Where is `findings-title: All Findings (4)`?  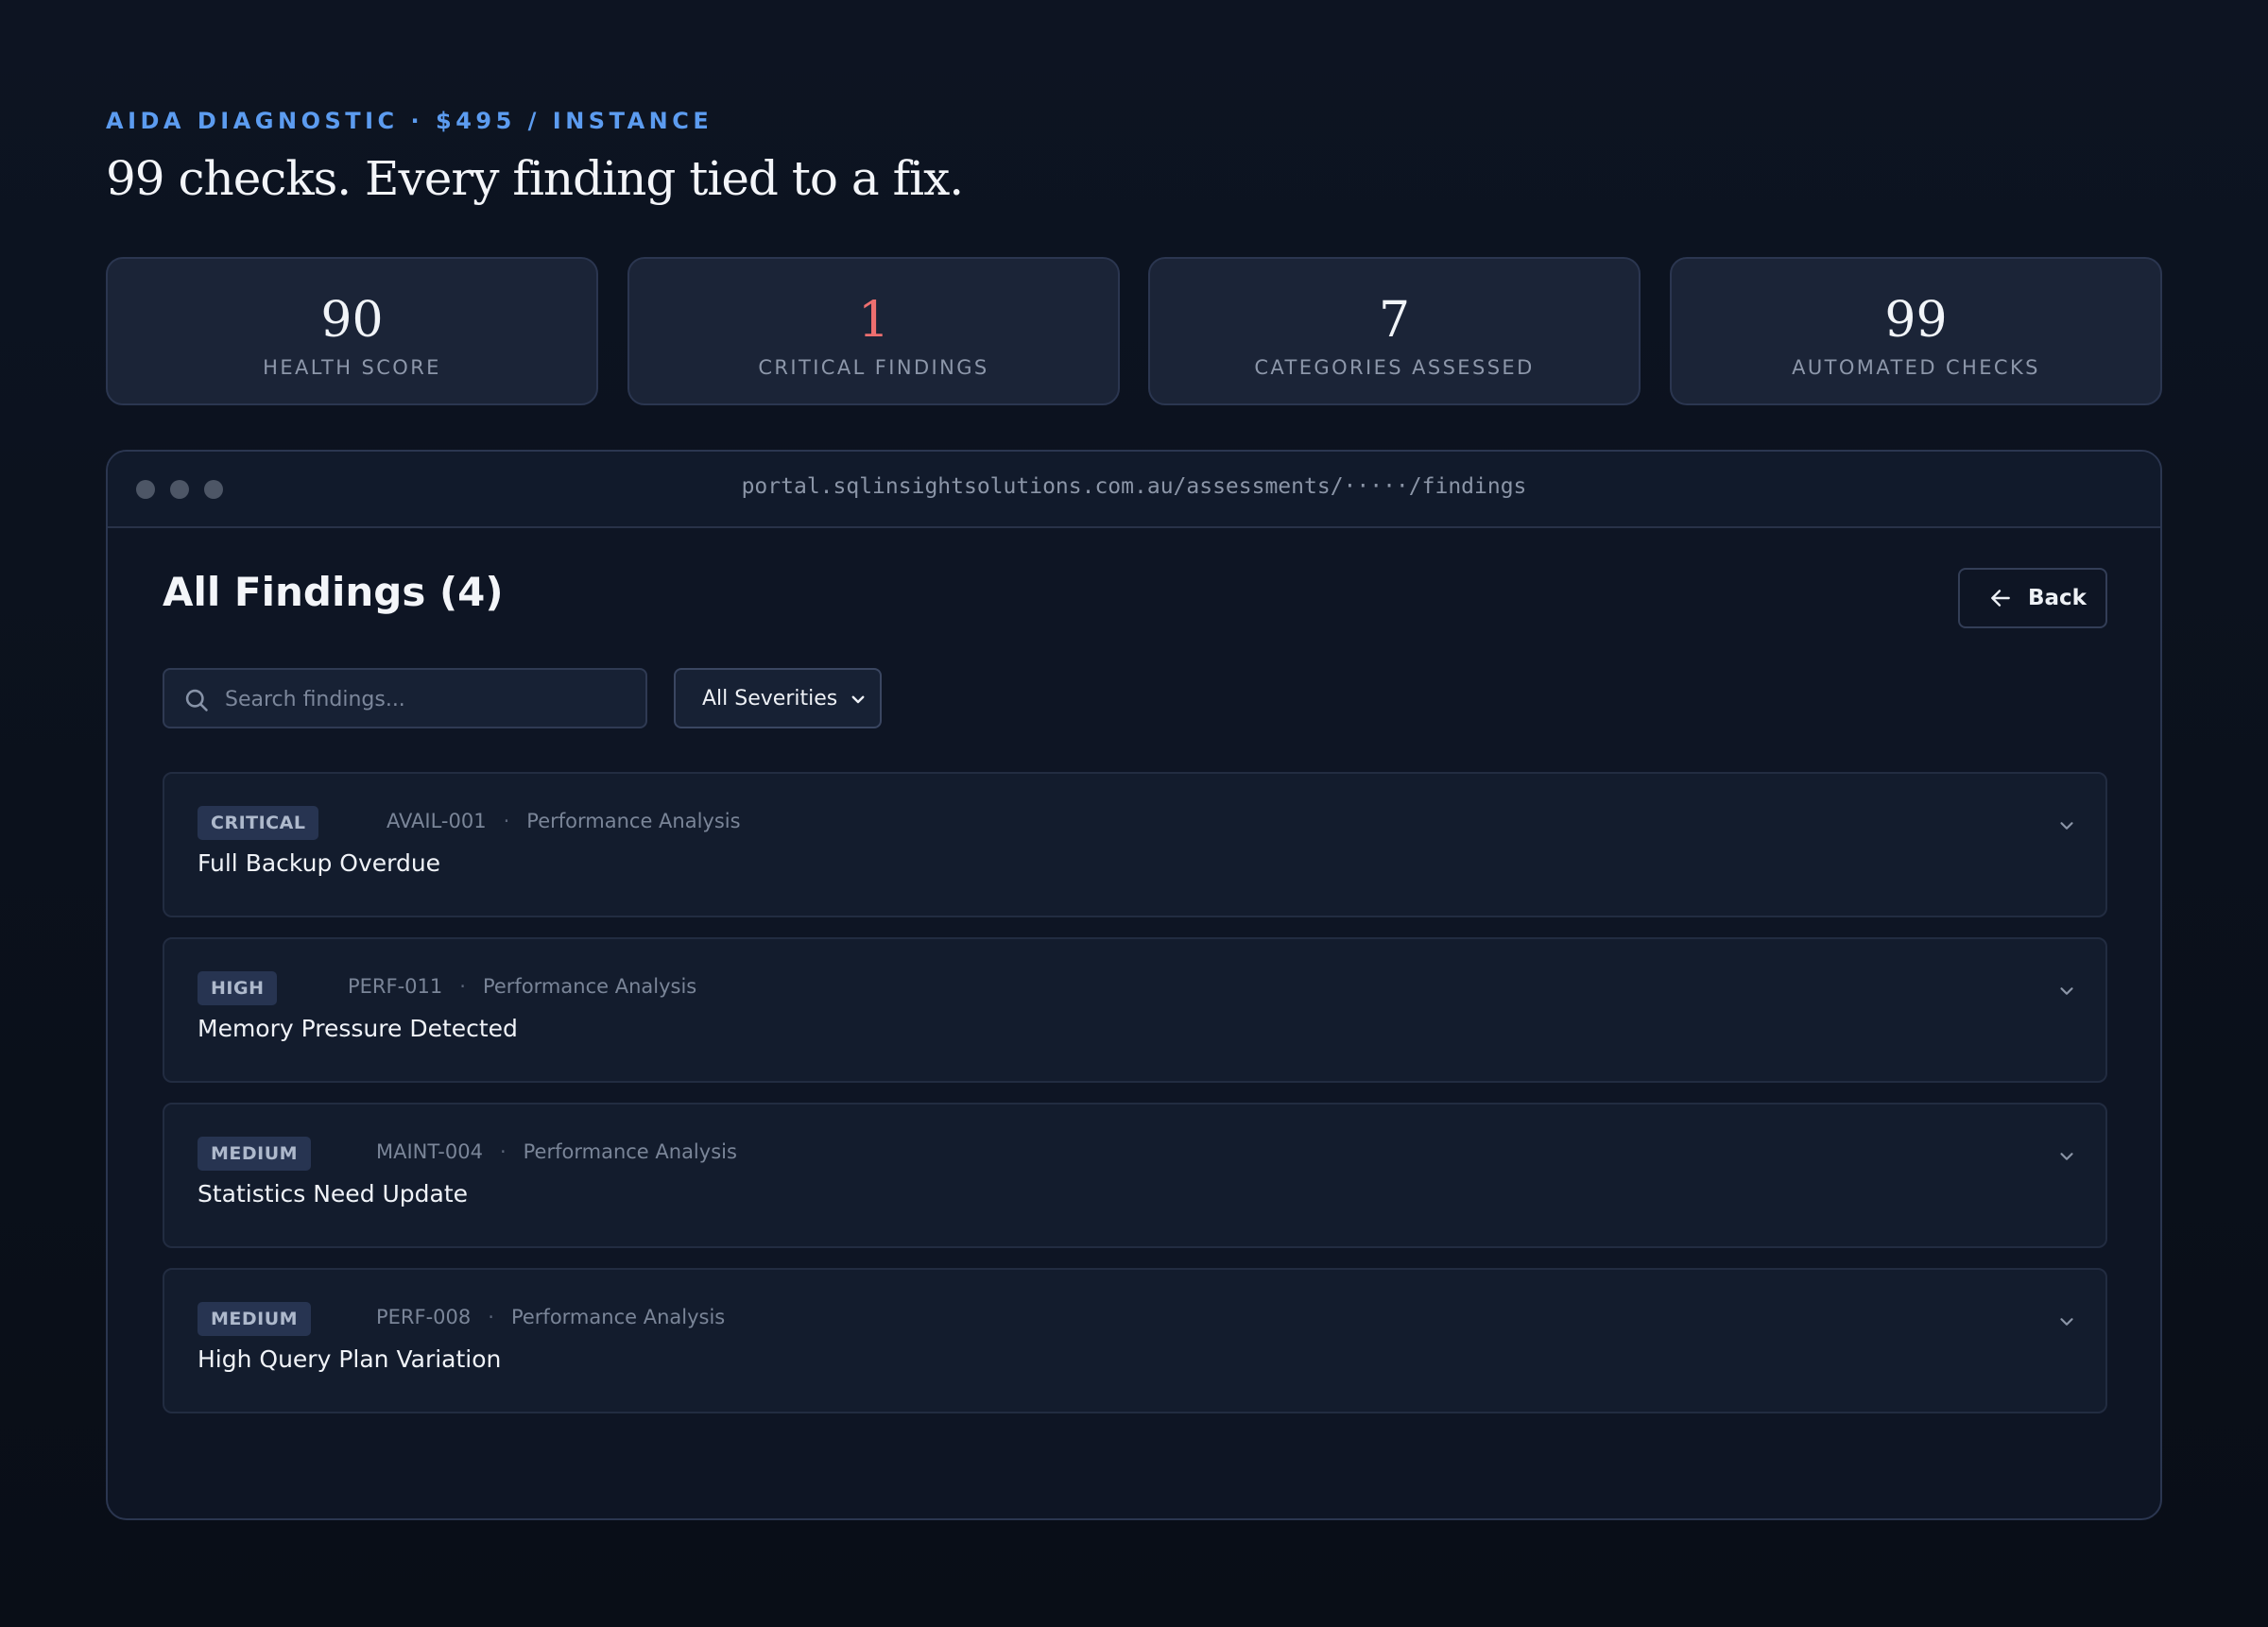
findings-title: All Findings (4) is located at coordinates (333, 592).